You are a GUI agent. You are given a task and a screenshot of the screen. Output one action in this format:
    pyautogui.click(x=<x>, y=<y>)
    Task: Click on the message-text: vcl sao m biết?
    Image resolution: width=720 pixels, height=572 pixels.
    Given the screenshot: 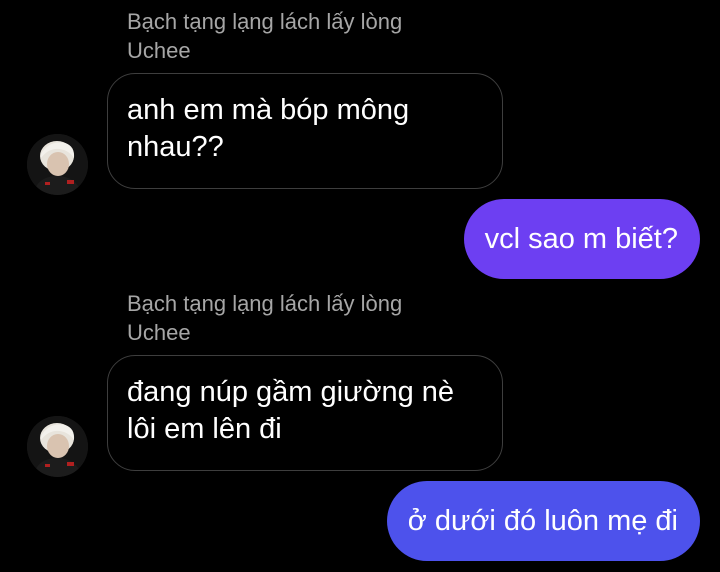 What is the action you would take?
    pyautogui.click(x=581, y=238)
    